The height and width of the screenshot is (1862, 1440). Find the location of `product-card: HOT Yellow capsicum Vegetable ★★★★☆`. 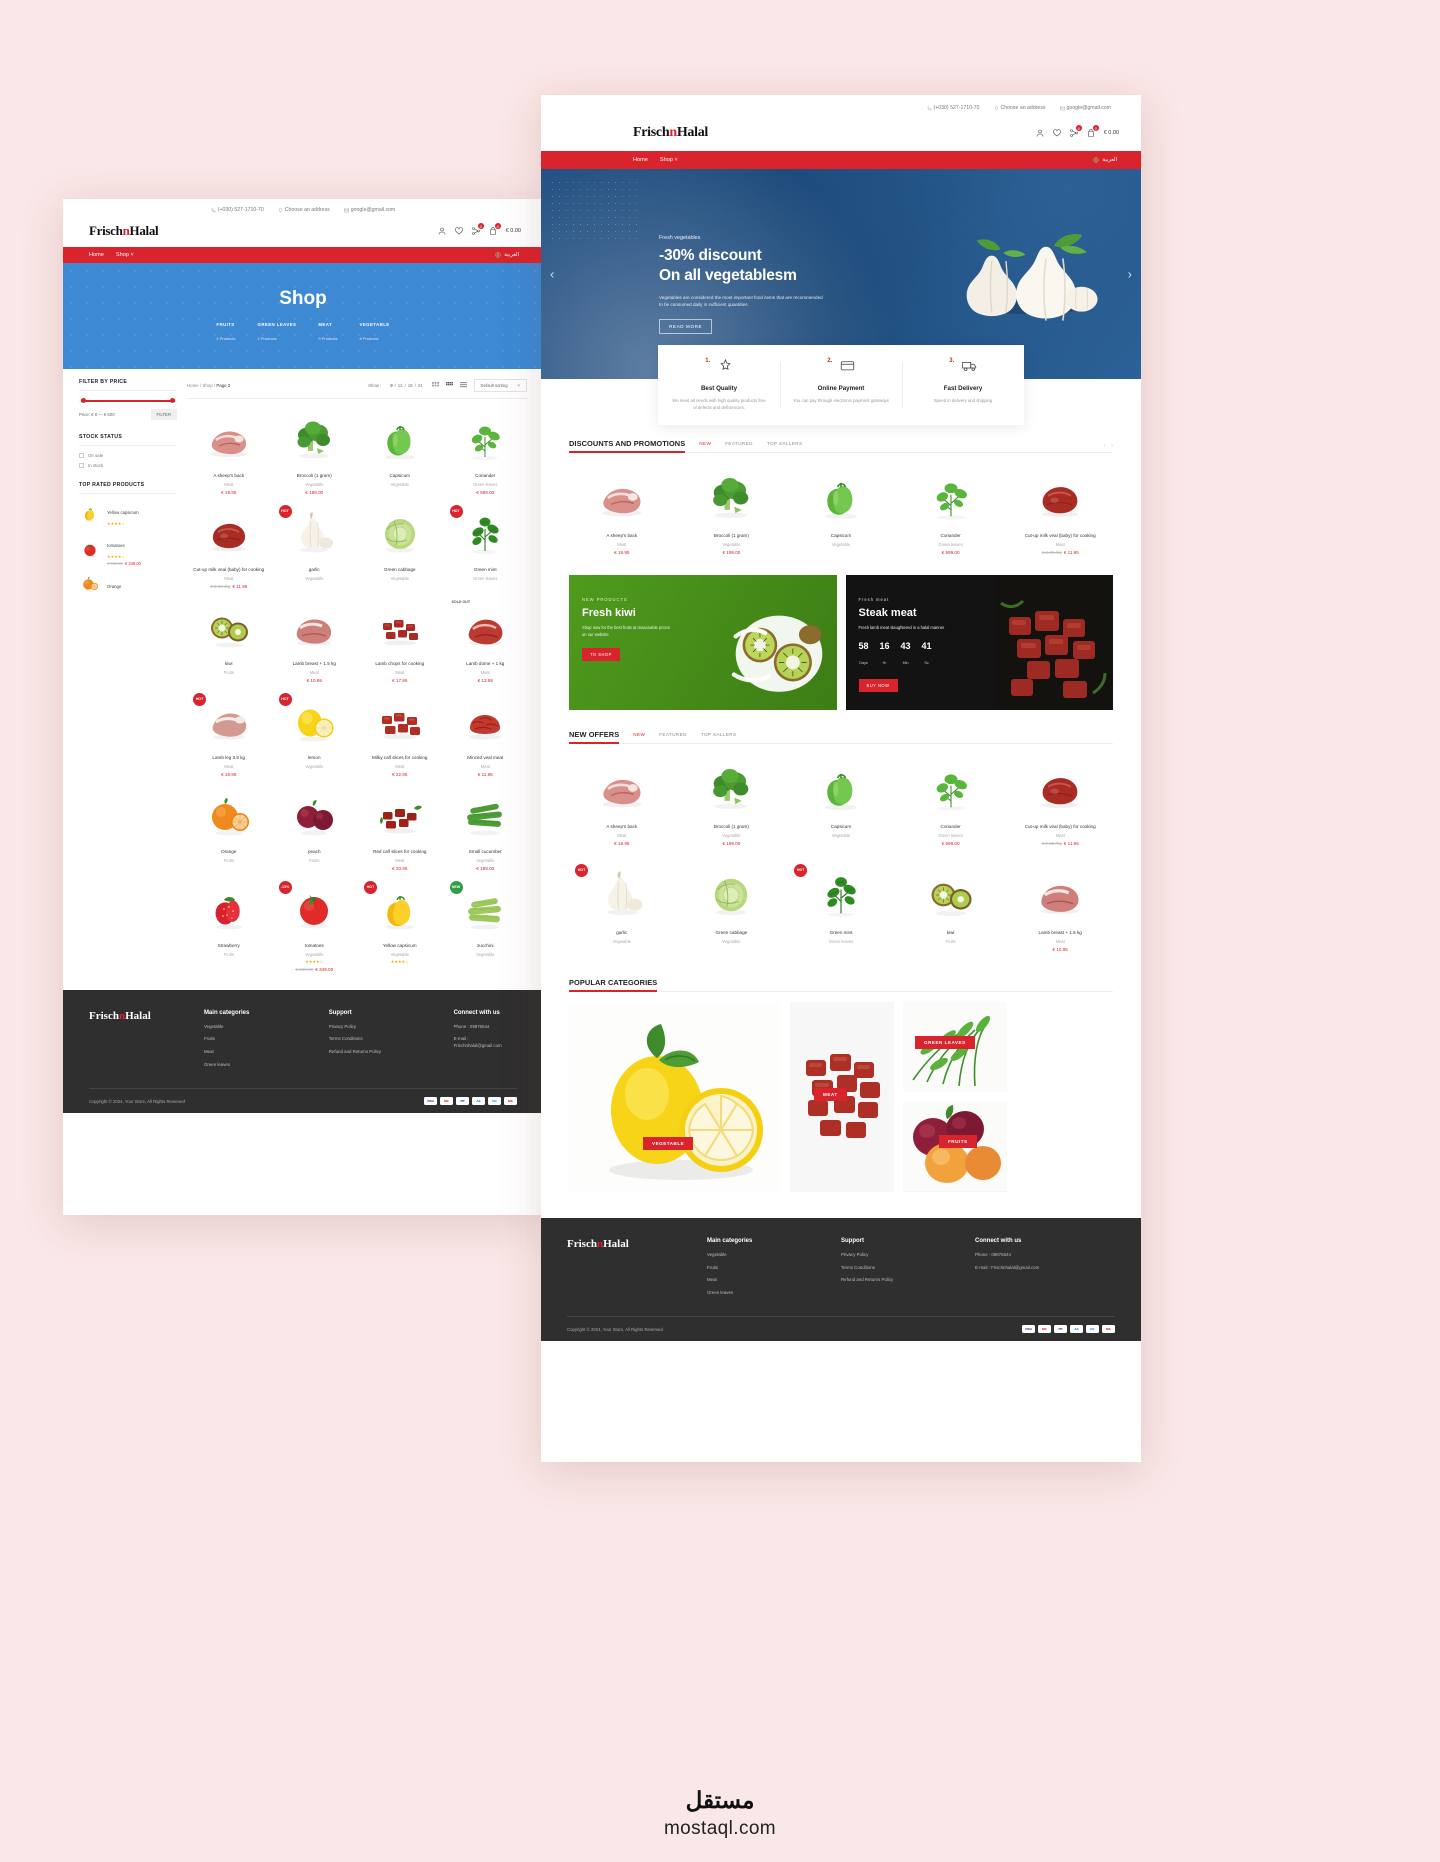

product-card: HOT Yellow capsicum Vegetable ★★★★☆ is located at coordinates (400, 926).